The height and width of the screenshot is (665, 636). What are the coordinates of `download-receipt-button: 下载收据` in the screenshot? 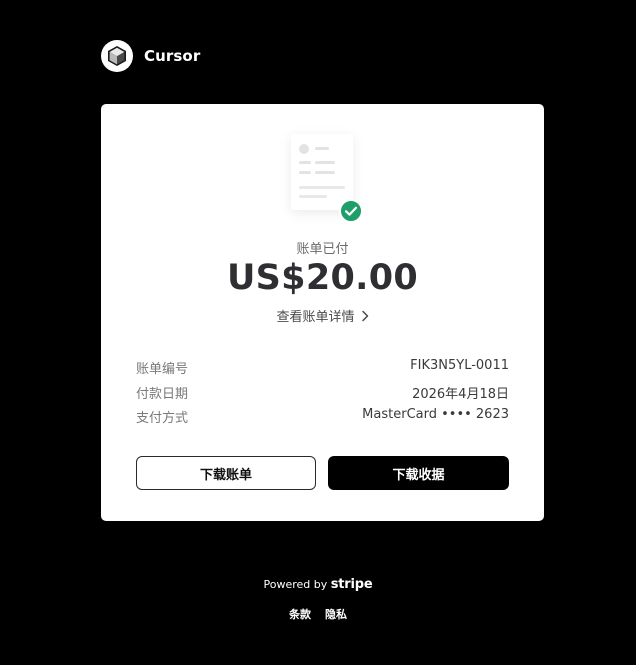 It's located at (418, 473).